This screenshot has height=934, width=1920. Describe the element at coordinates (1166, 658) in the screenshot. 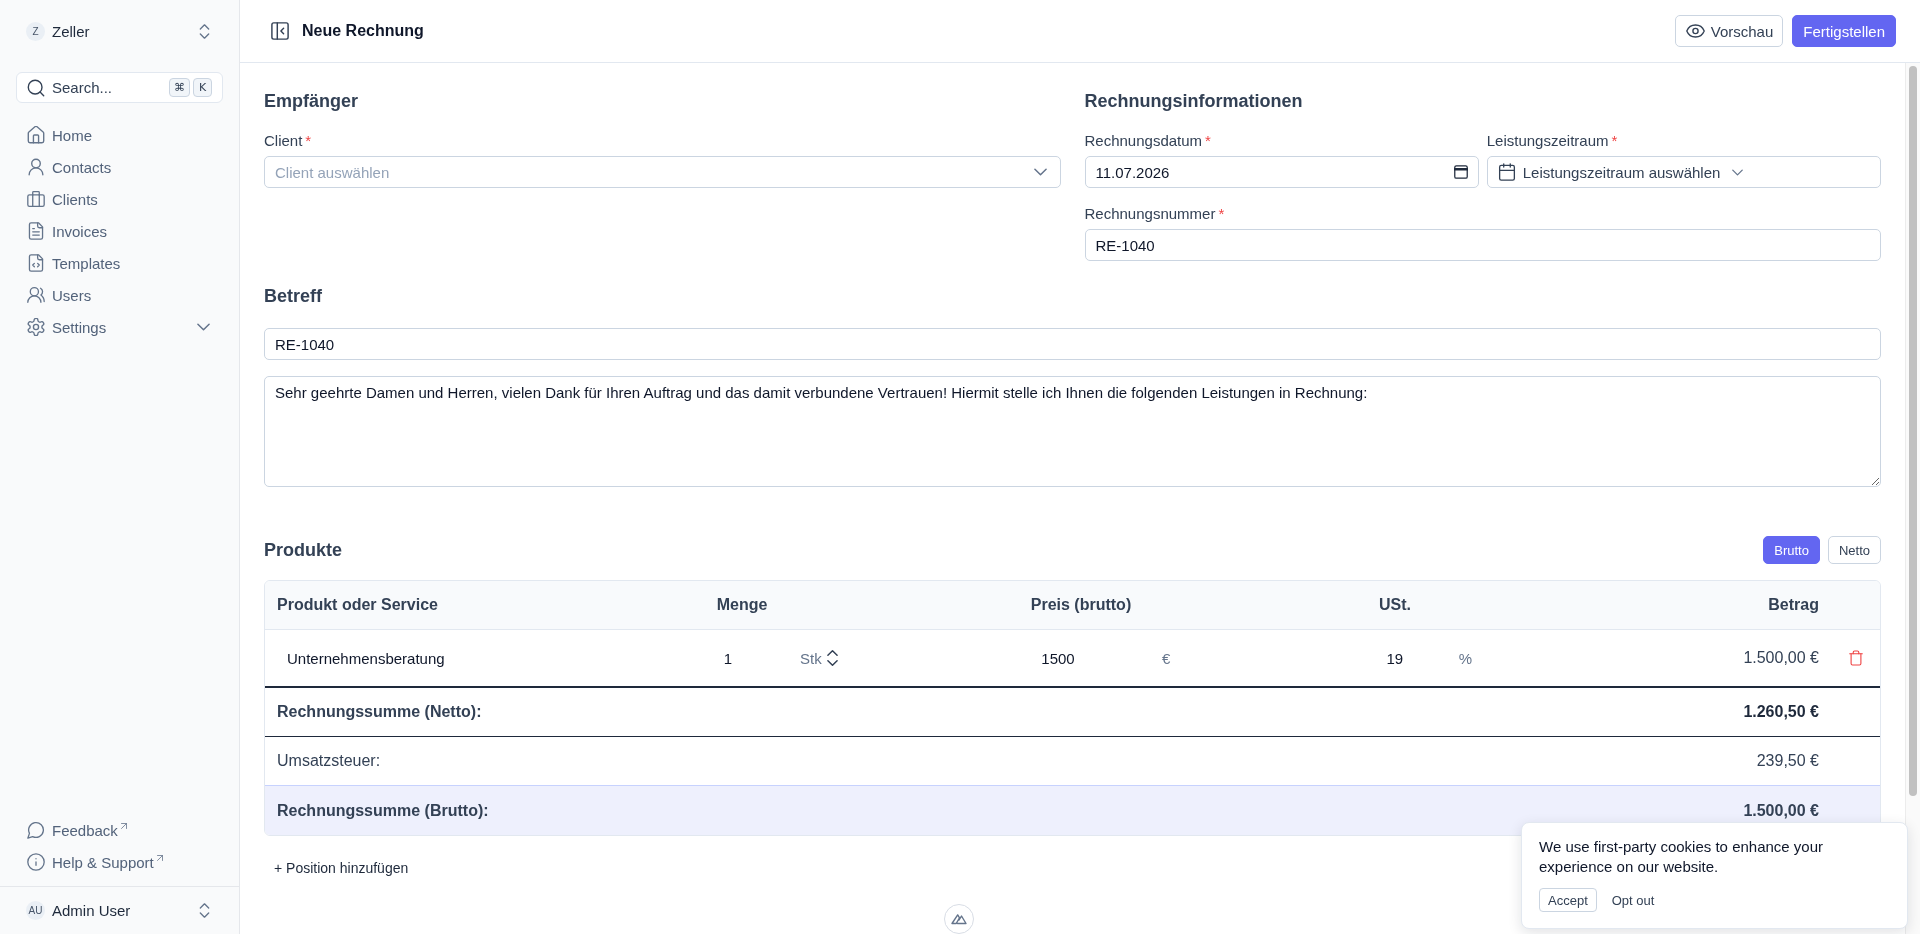

I see `currency-label: €` at that location.